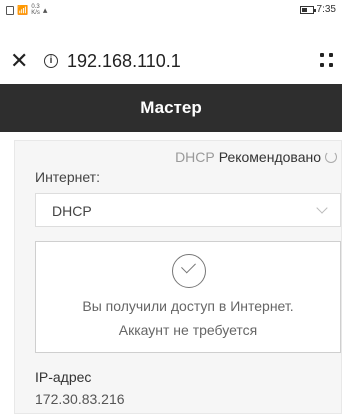  I want to click on account-message: Аккаунт не требуется, so click(188, 330).